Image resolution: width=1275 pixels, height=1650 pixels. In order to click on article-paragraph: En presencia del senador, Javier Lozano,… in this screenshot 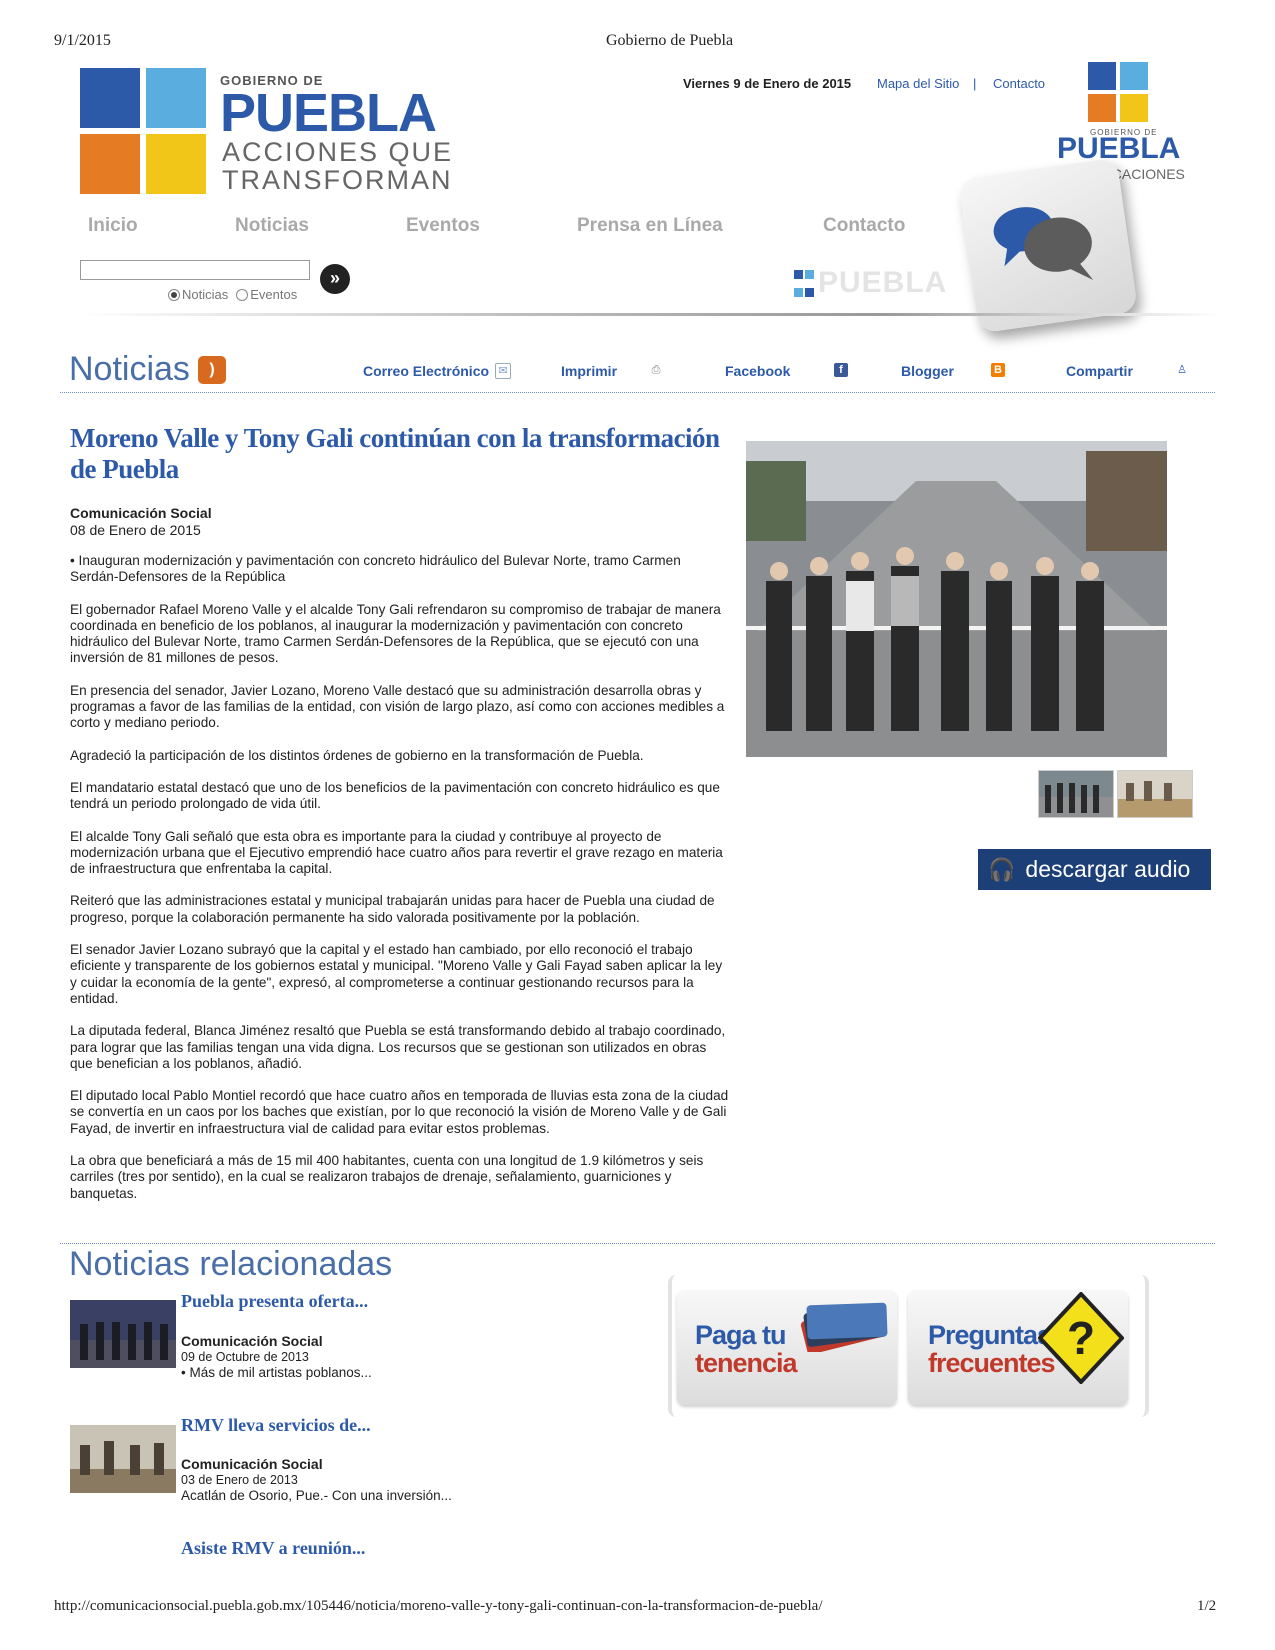, I will do `click(397, 706)`.